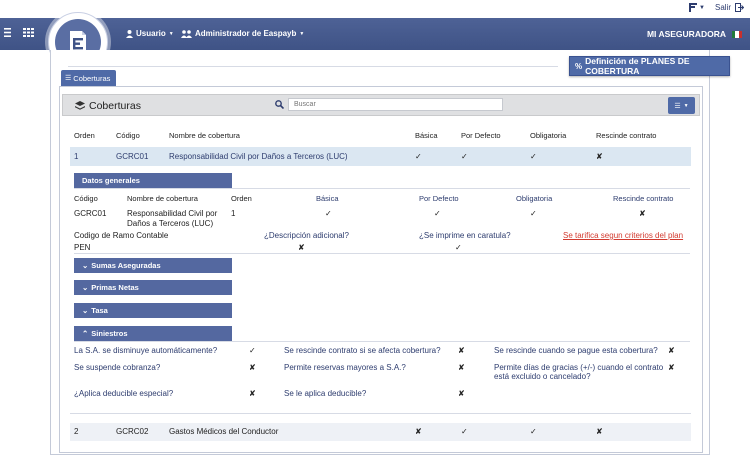 Image resolution: width=750 pixels, height=461 pixels. I want to click on panel-header: Coberturas ☰ ▼, so click(381, 105).